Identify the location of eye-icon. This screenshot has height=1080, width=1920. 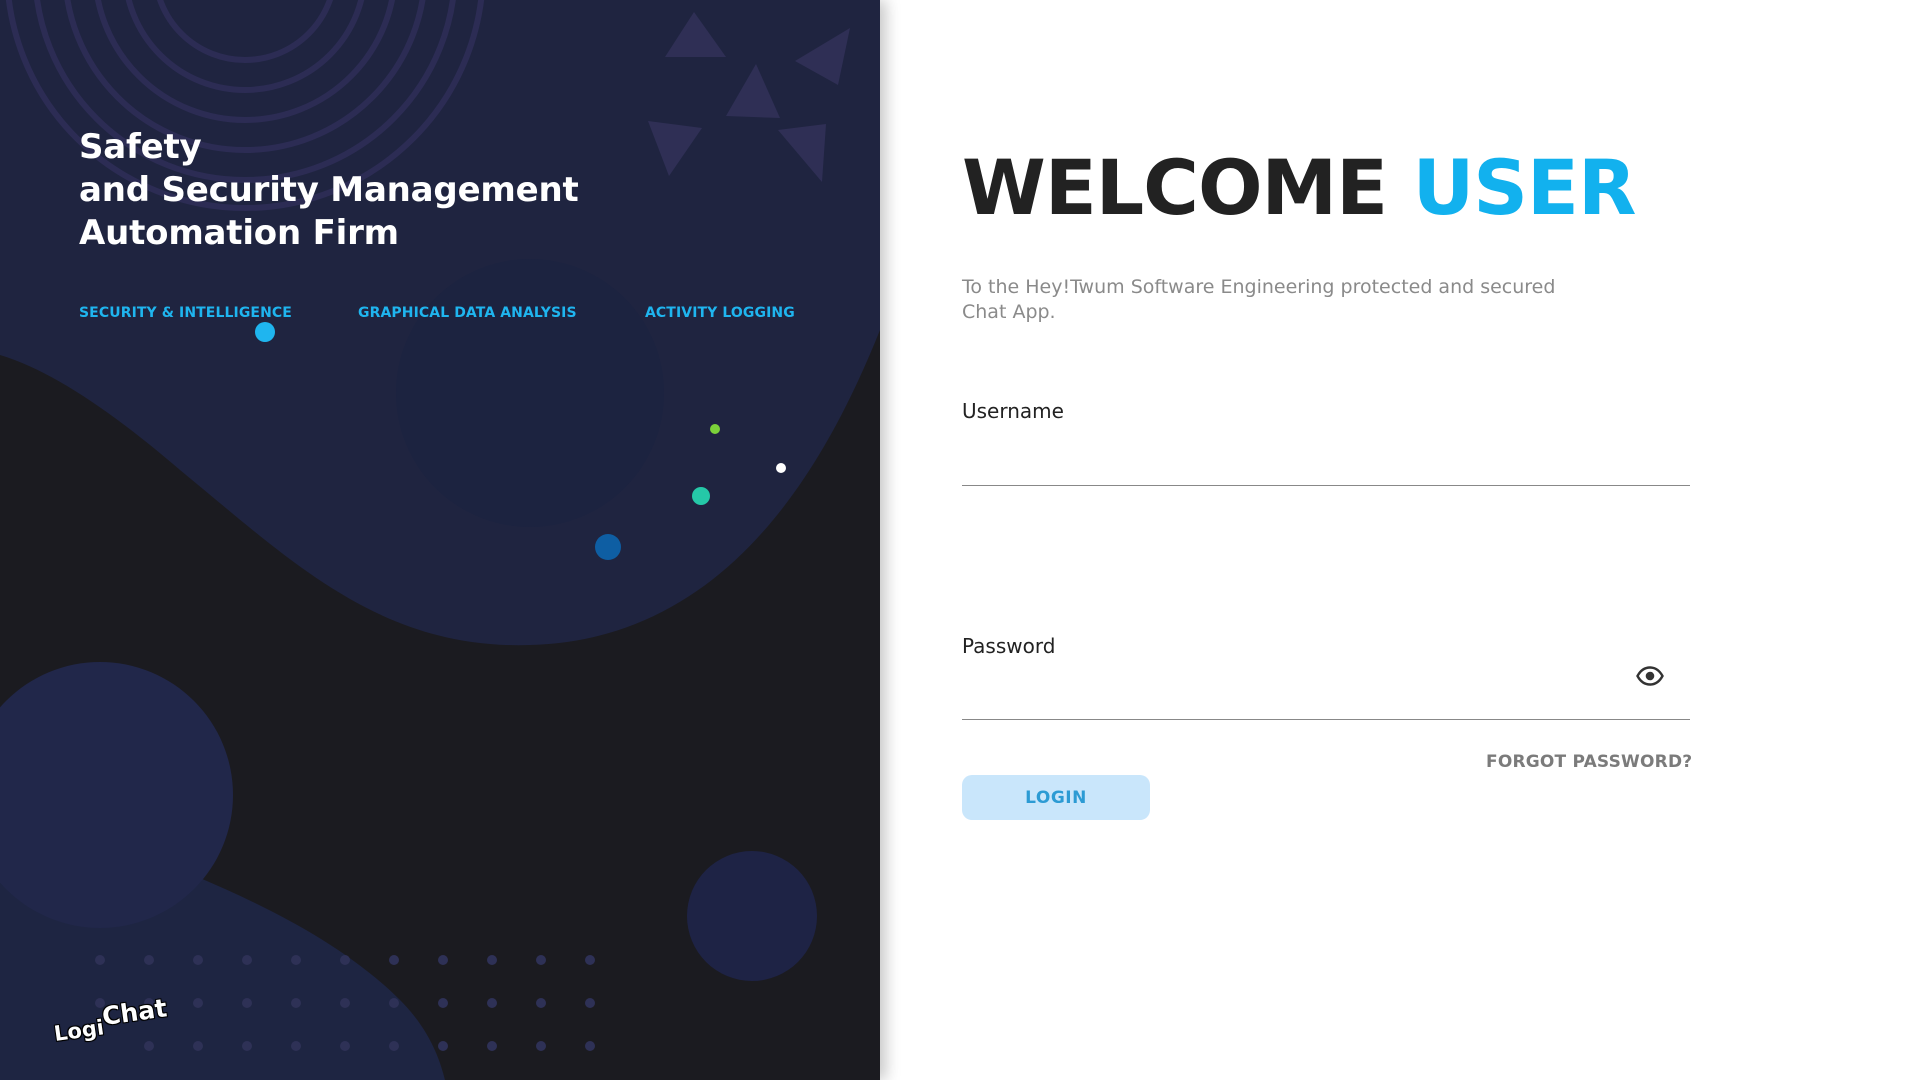
(1650, 676).